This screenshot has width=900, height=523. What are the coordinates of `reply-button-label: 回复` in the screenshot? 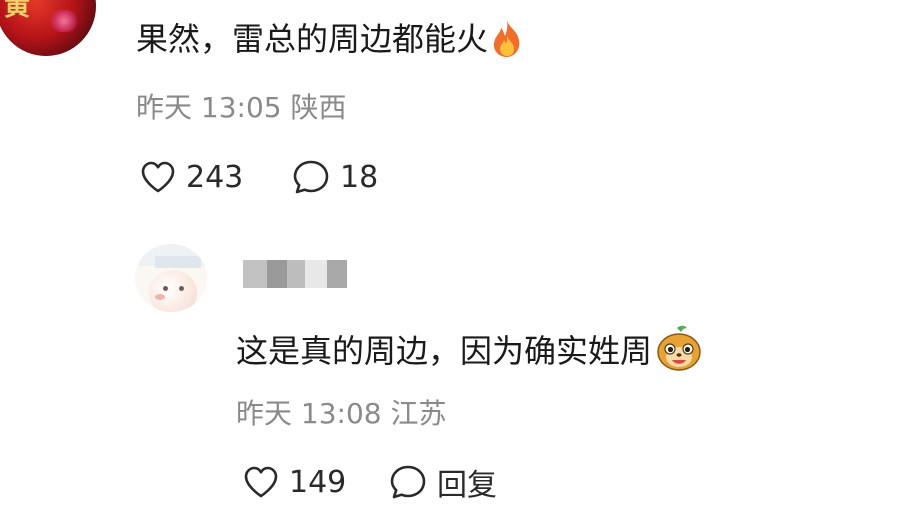 It's located at (467, 485).